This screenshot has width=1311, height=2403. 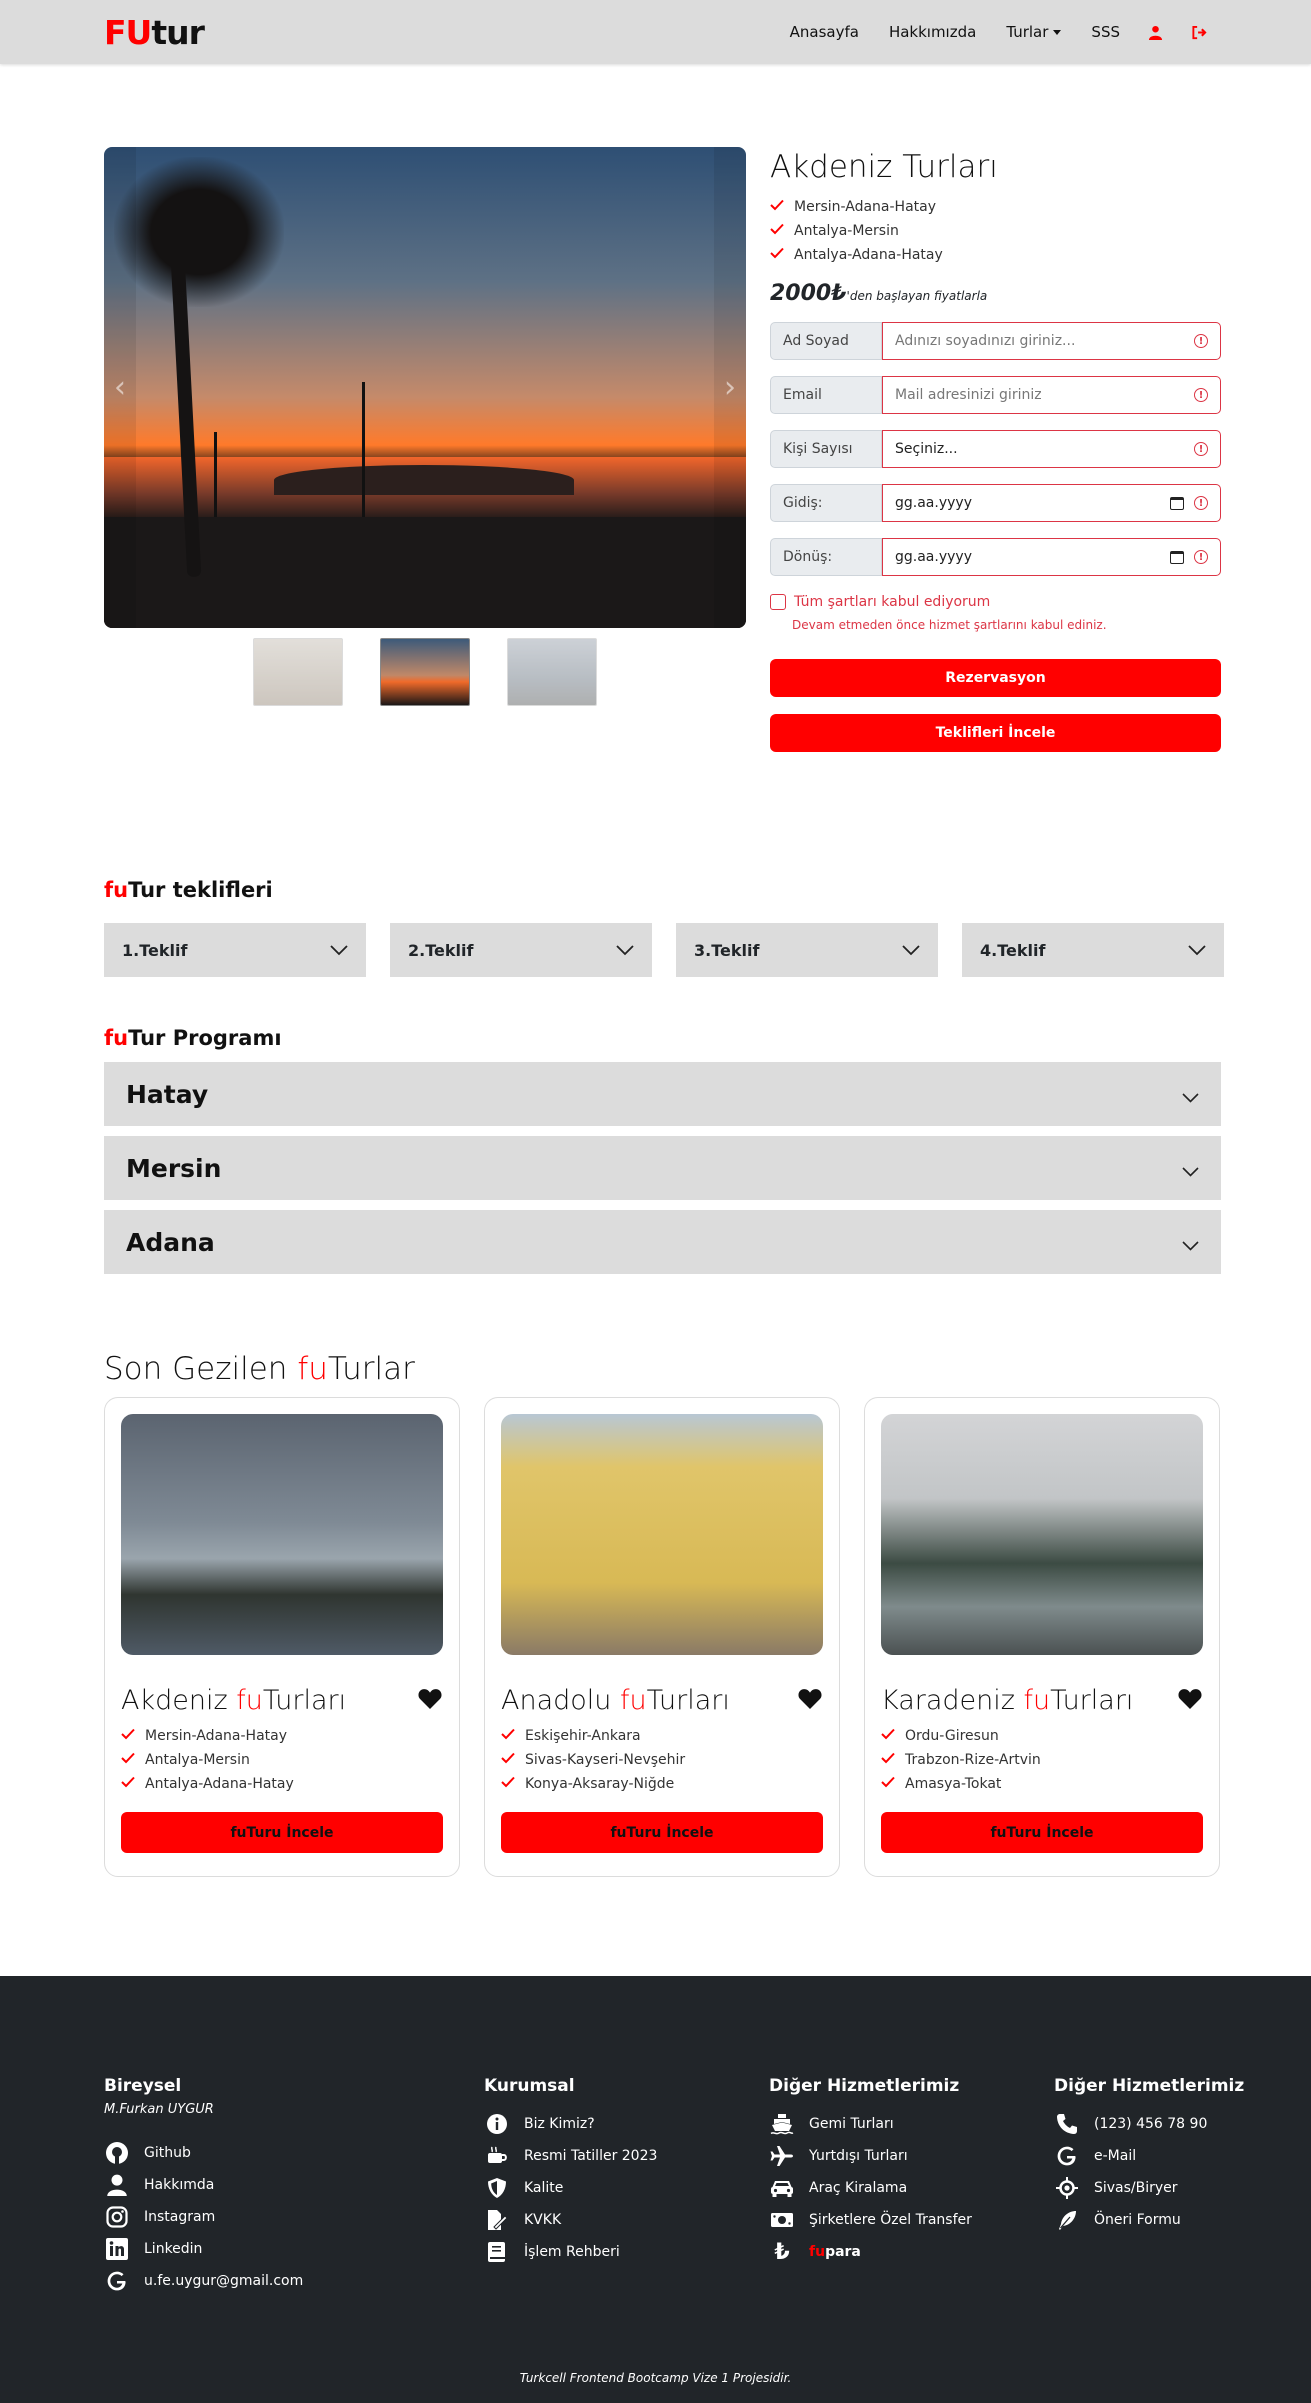 What do you see at coordinates (807, 950) in the screenshot?
I see `offer-dropdown-3: 3.Teklif` at bounding box center [807, 950].